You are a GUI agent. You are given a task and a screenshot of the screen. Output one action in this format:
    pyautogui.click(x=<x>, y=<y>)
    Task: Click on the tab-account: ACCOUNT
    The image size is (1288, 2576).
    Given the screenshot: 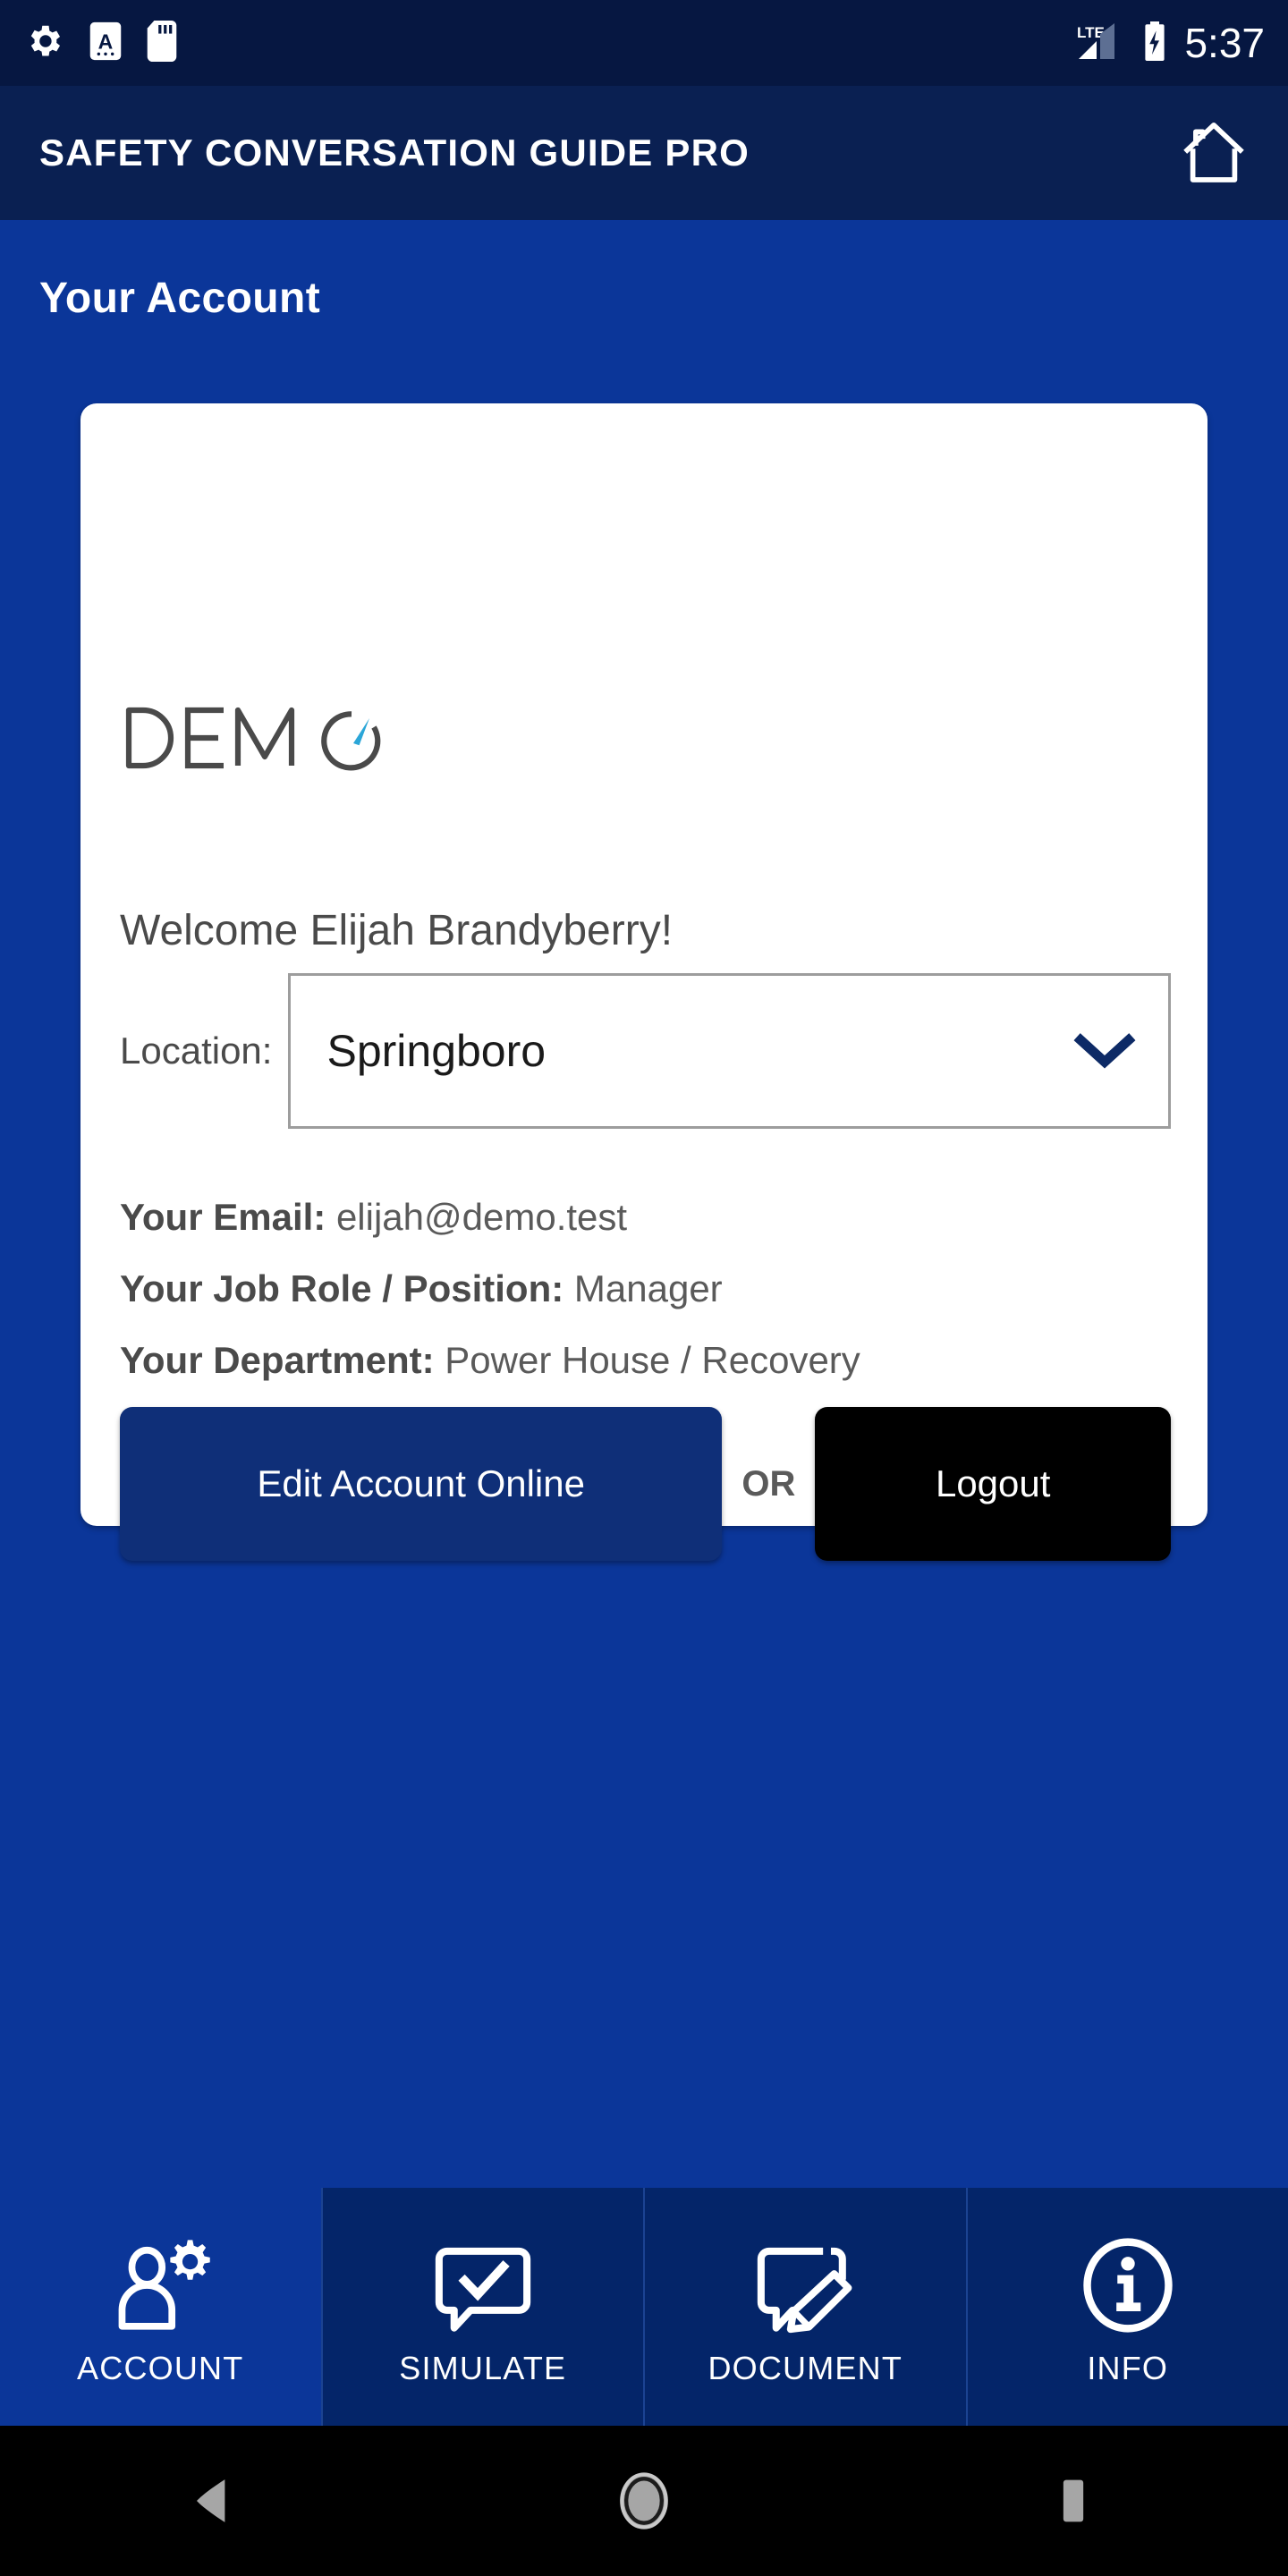 What is the action you would take?
    pyautogui.click(x=160, y=2307)
    